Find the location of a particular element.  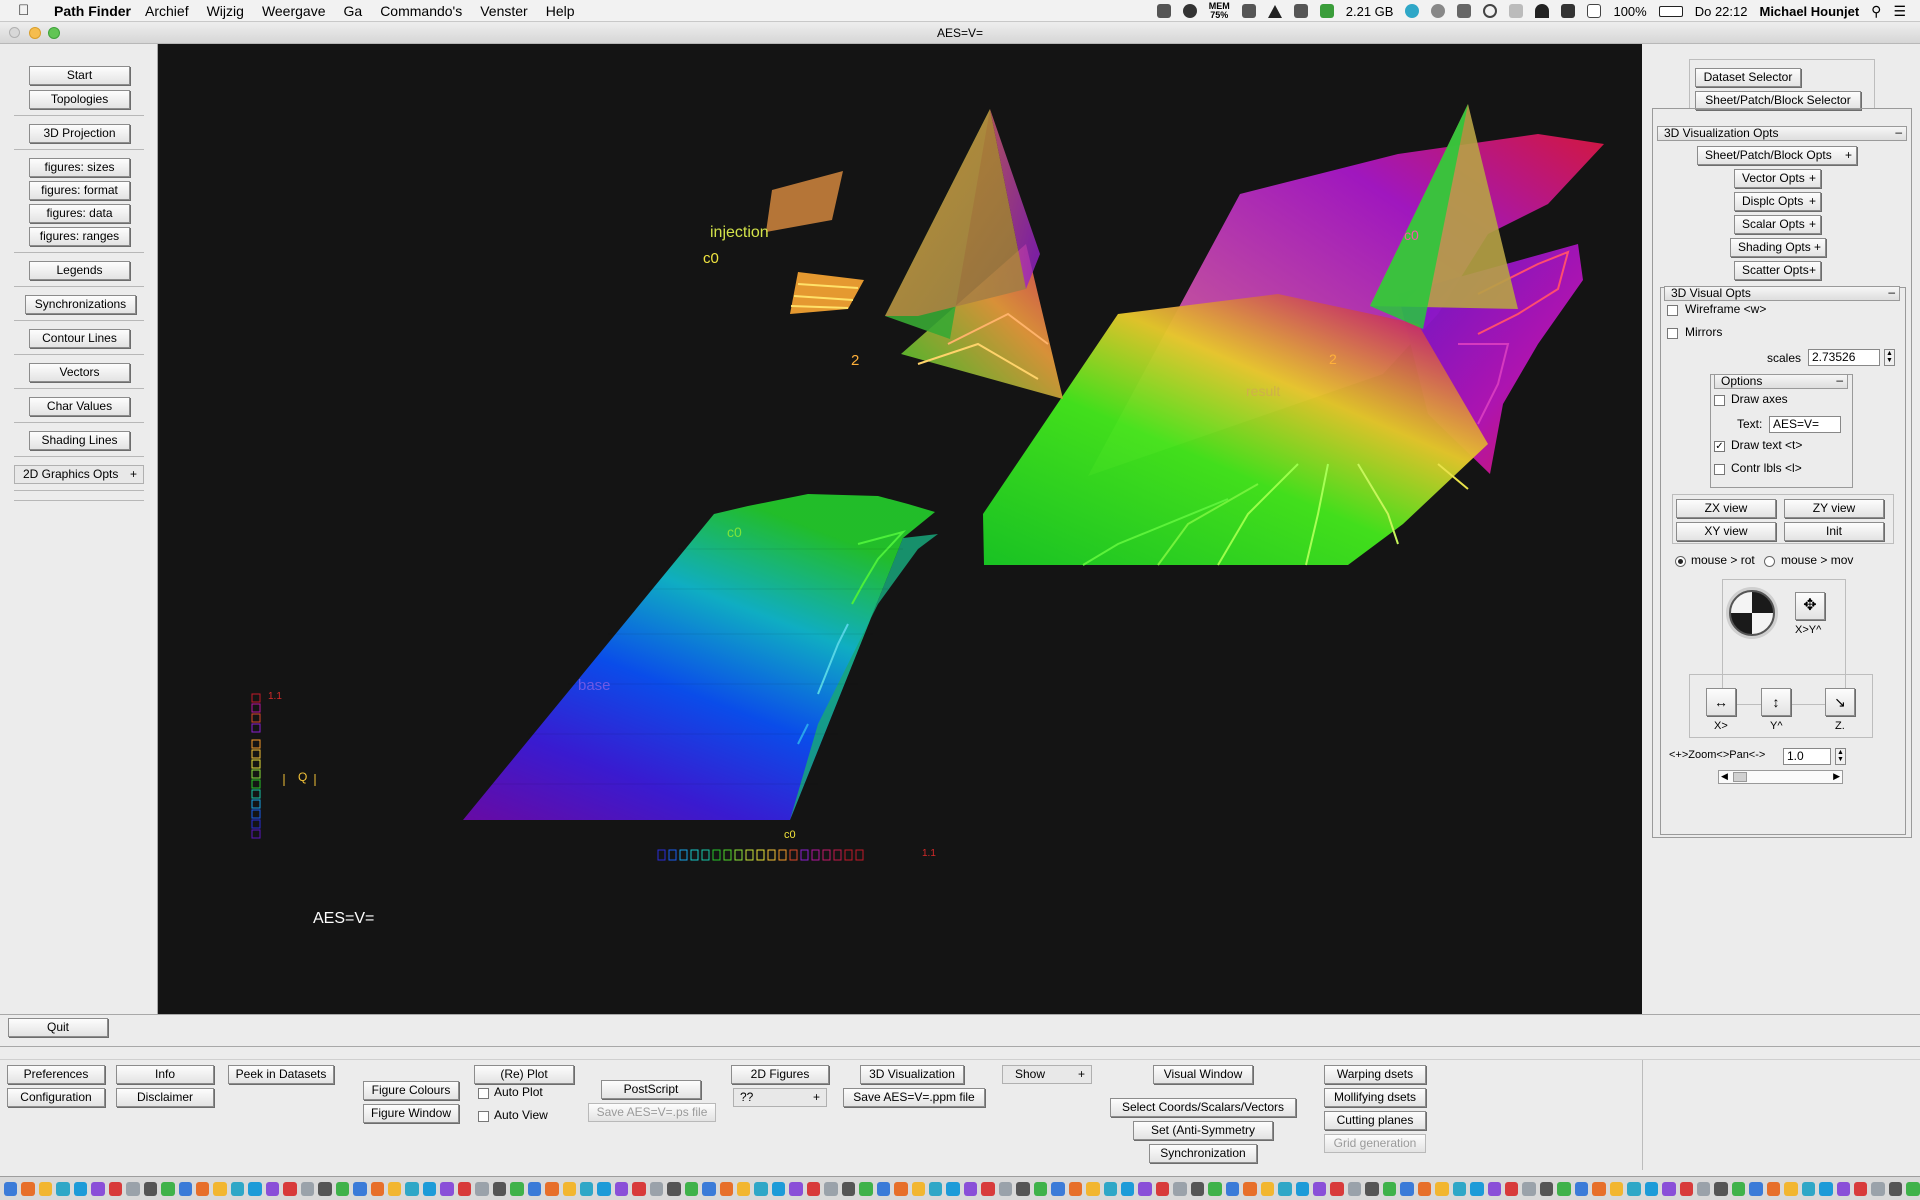

menu-help: Help is located at coordinates (560, 11).